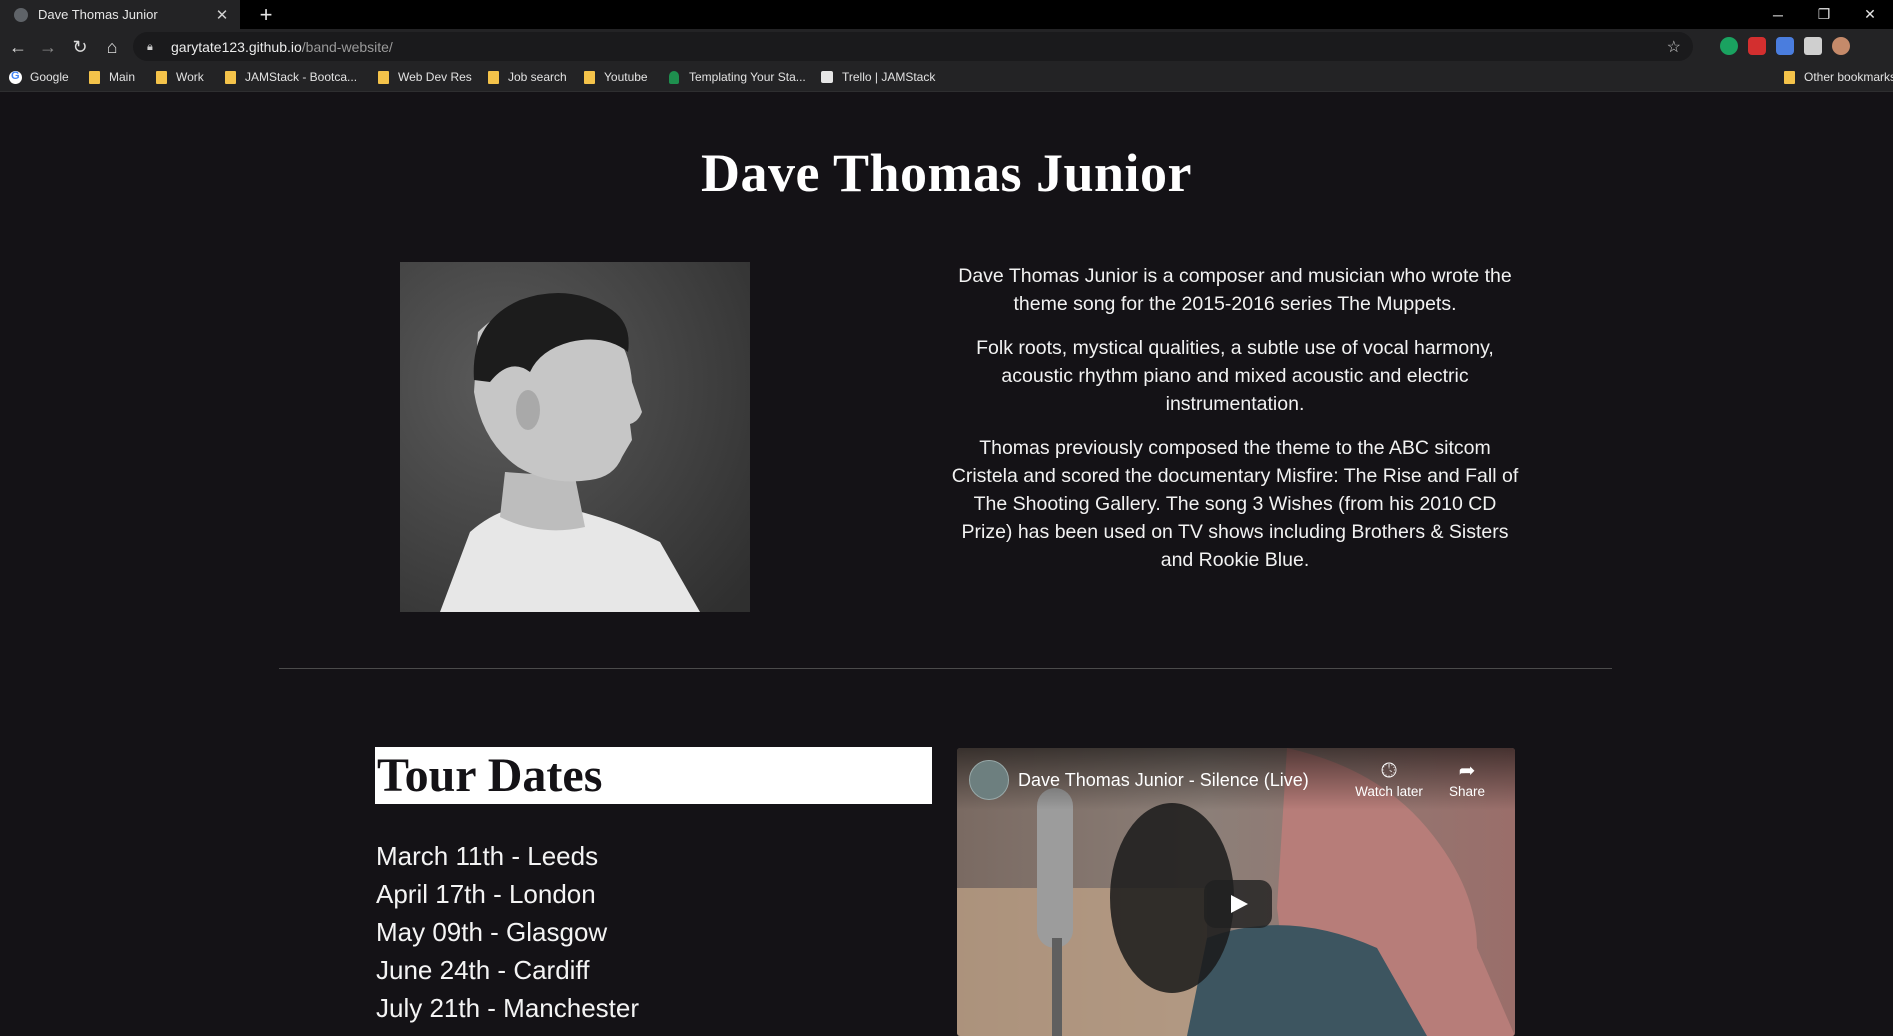 The image size is (1893, 1036). What do you see at coordinates (1870, 14) in the screenshot?
I see `close-window-button: ✕` at bounding box center [1870, 14].